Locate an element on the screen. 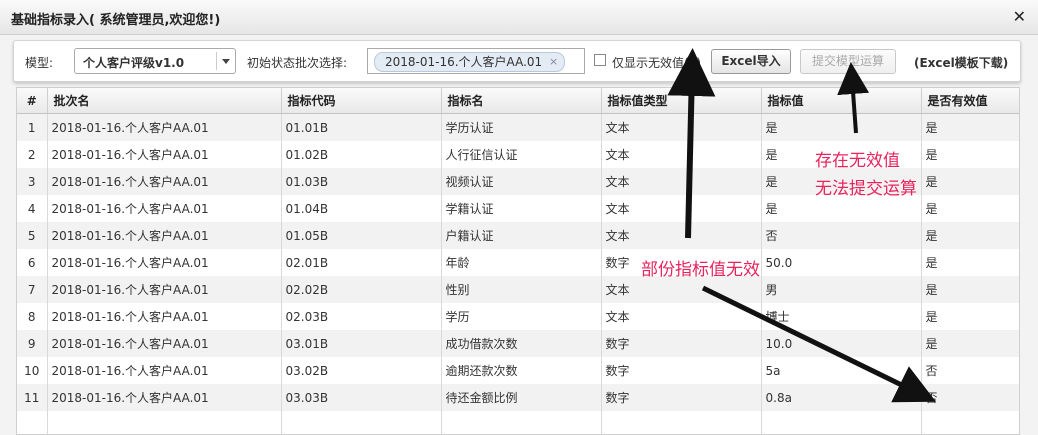  cell-value: 博士 is located at coordinates (841, 316).